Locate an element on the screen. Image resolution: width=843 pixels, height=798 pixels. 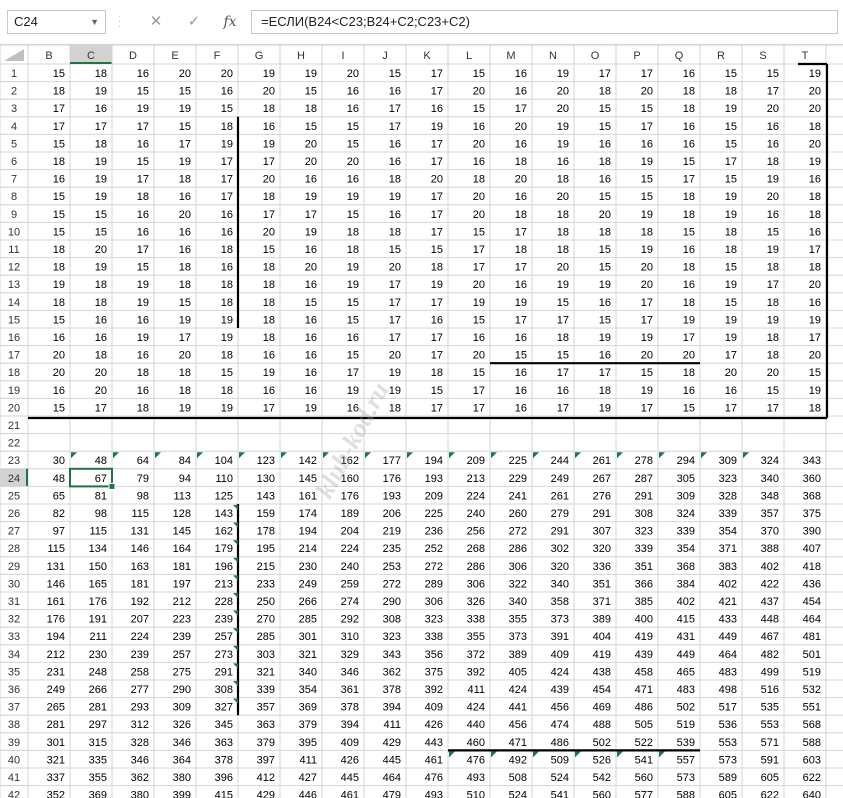
cell-value: 640 is located at coordinates (812, 794).